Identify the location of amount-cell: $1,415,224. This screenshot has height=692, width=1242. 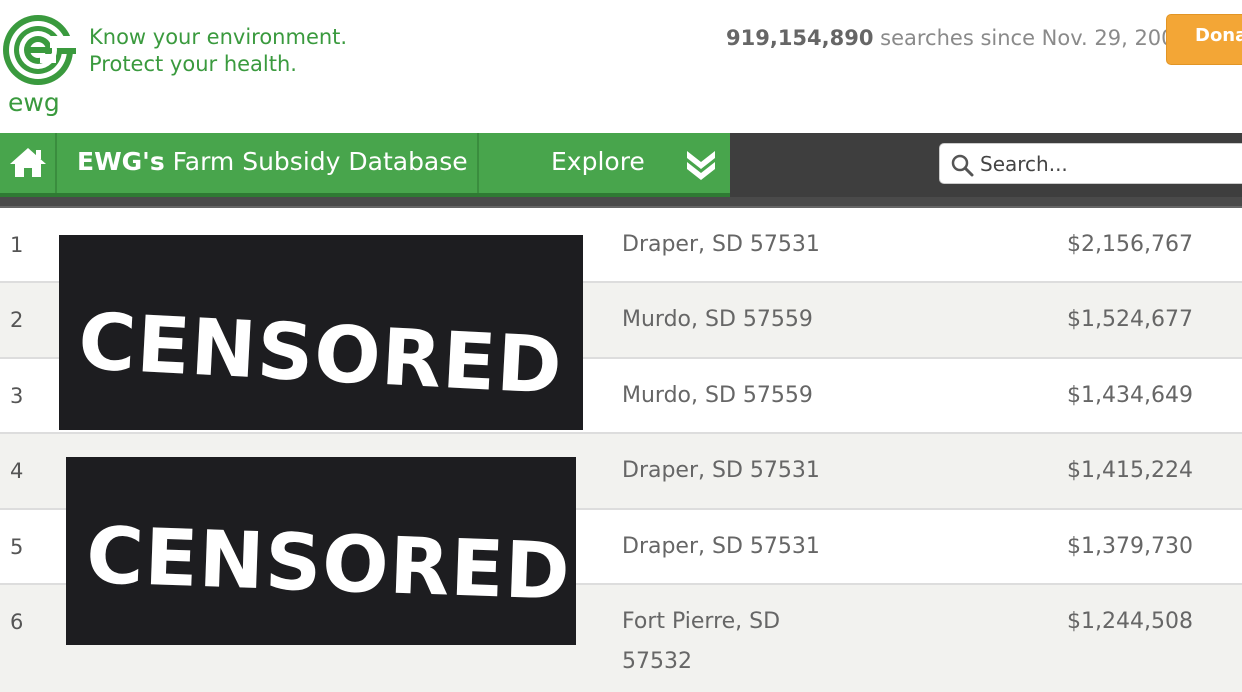
(1130, 470).